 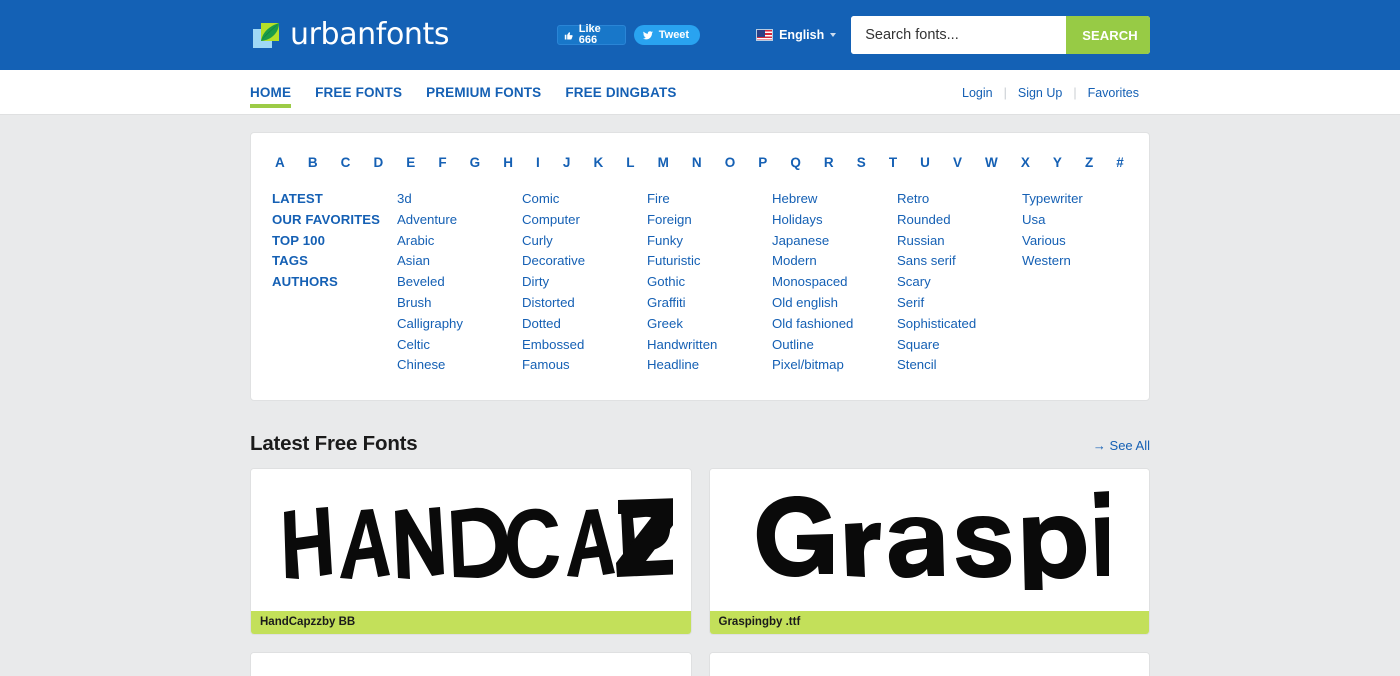 What do you see at coordinates (584, 345) in the screenshot?
I see `category-link-embossed: Embossed` at bounding box center [584, 345].